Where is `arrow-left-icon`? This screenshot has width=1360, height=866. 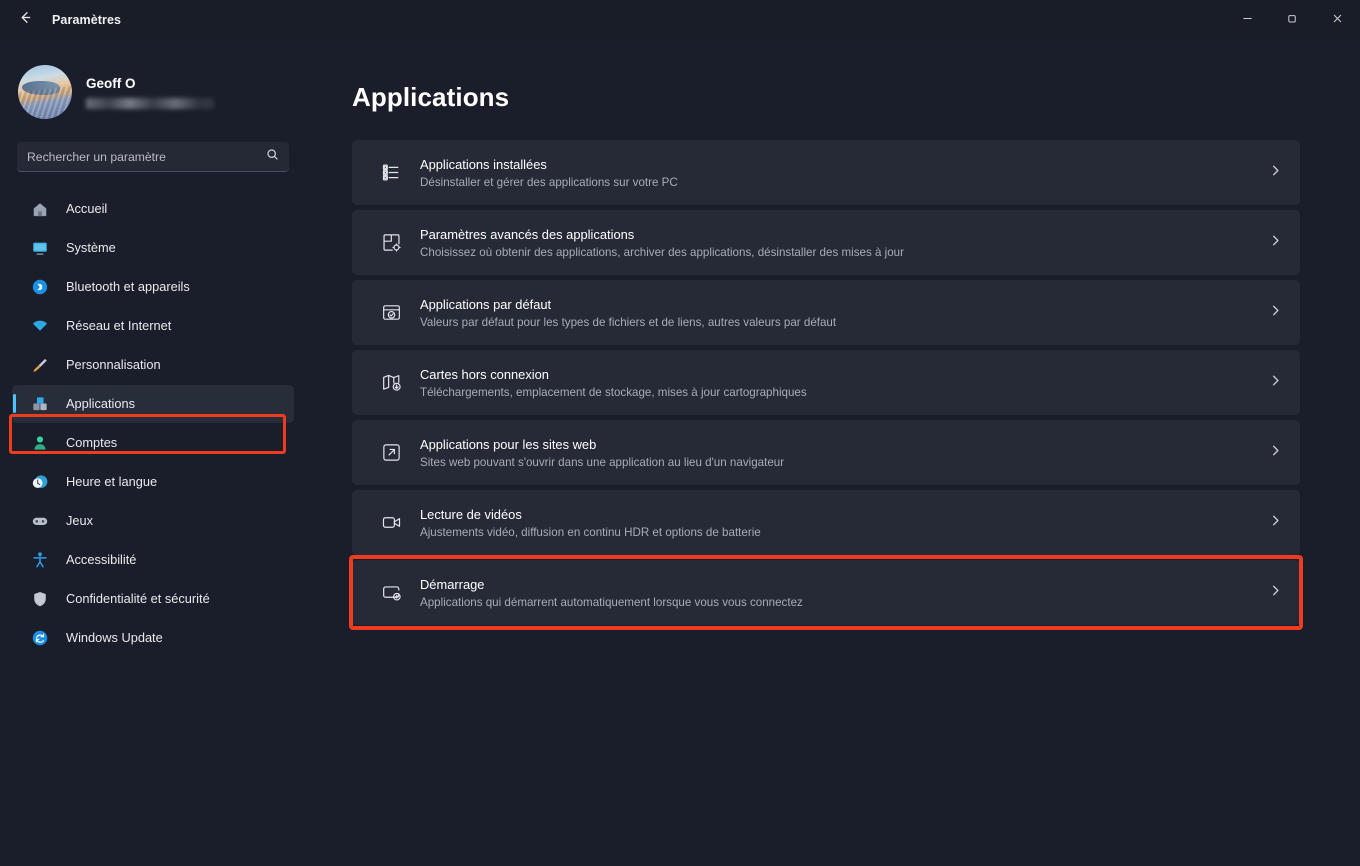
arrow-left-icon is located at coordinates (25, 20).